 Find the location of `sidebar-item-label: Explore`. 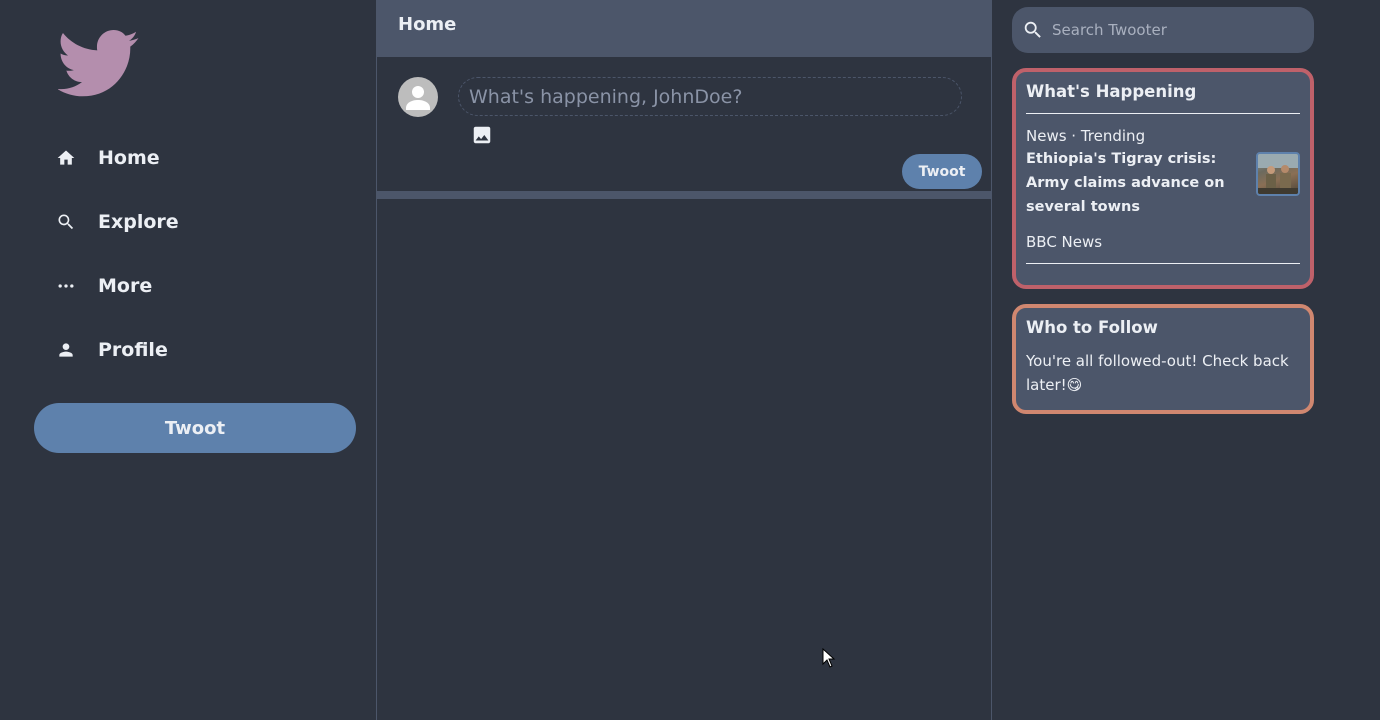

sidebar-item-label: Explore is located at coordinates (138, 222).